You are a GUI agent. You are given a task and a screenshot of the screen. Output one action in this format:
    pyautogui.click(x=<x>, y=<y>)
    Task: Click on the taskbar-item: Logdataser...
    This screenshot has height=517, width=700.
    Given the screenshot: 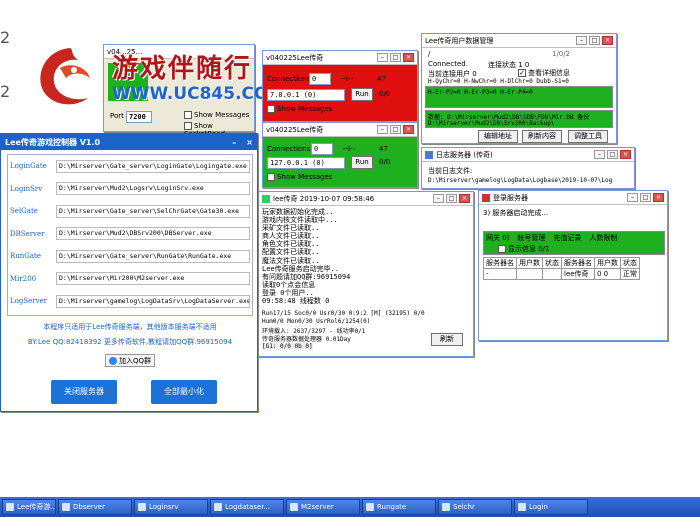 What is the action you would take?
    pyautogui.click(x=247, y=507)
    